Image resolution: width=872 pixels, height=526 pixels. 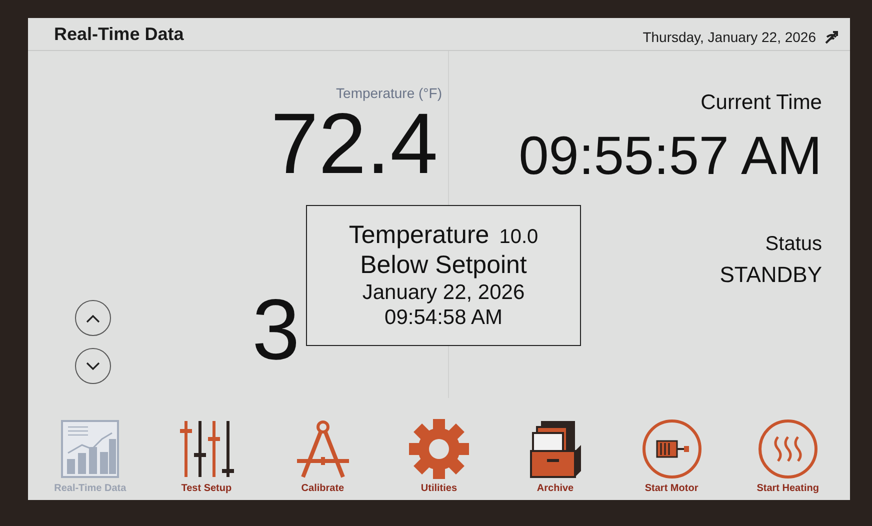 I want to click on toolbar-button: Archive, so click(x=555, y=455).